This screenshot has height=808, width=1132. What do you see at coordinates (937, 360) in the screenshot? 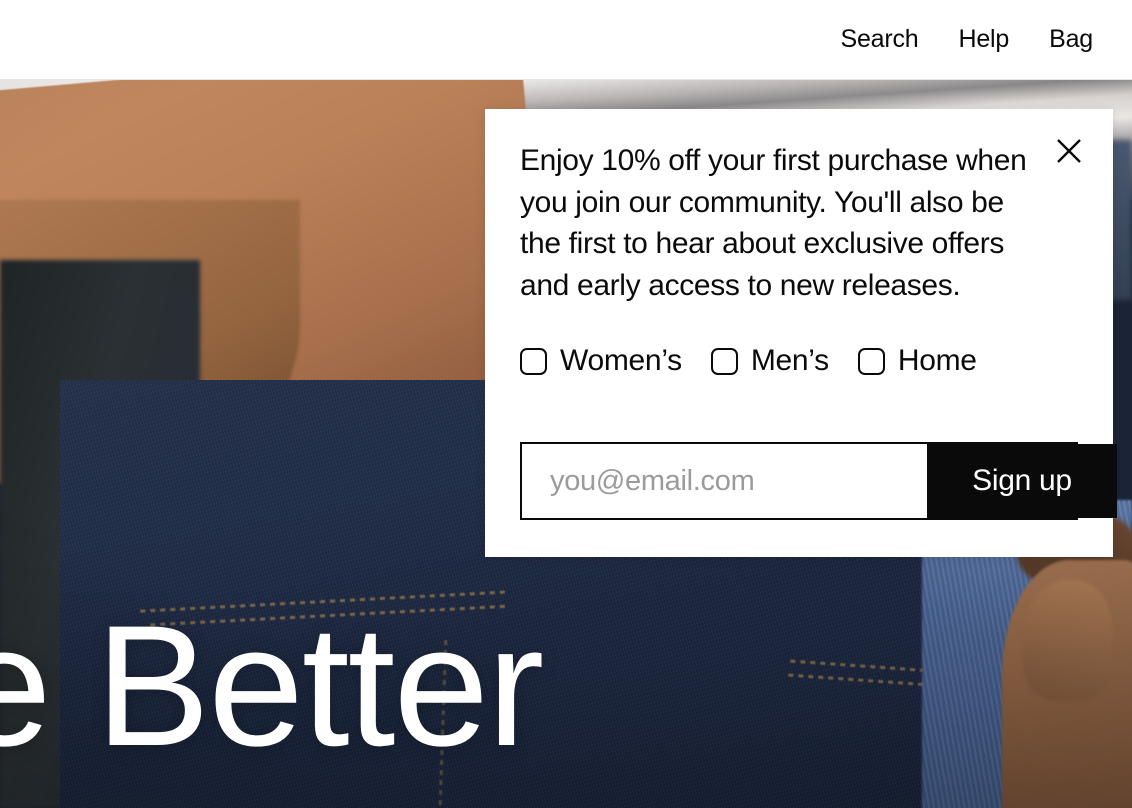
I see `preference-label-home: Home` at bounding box center [937, 360].